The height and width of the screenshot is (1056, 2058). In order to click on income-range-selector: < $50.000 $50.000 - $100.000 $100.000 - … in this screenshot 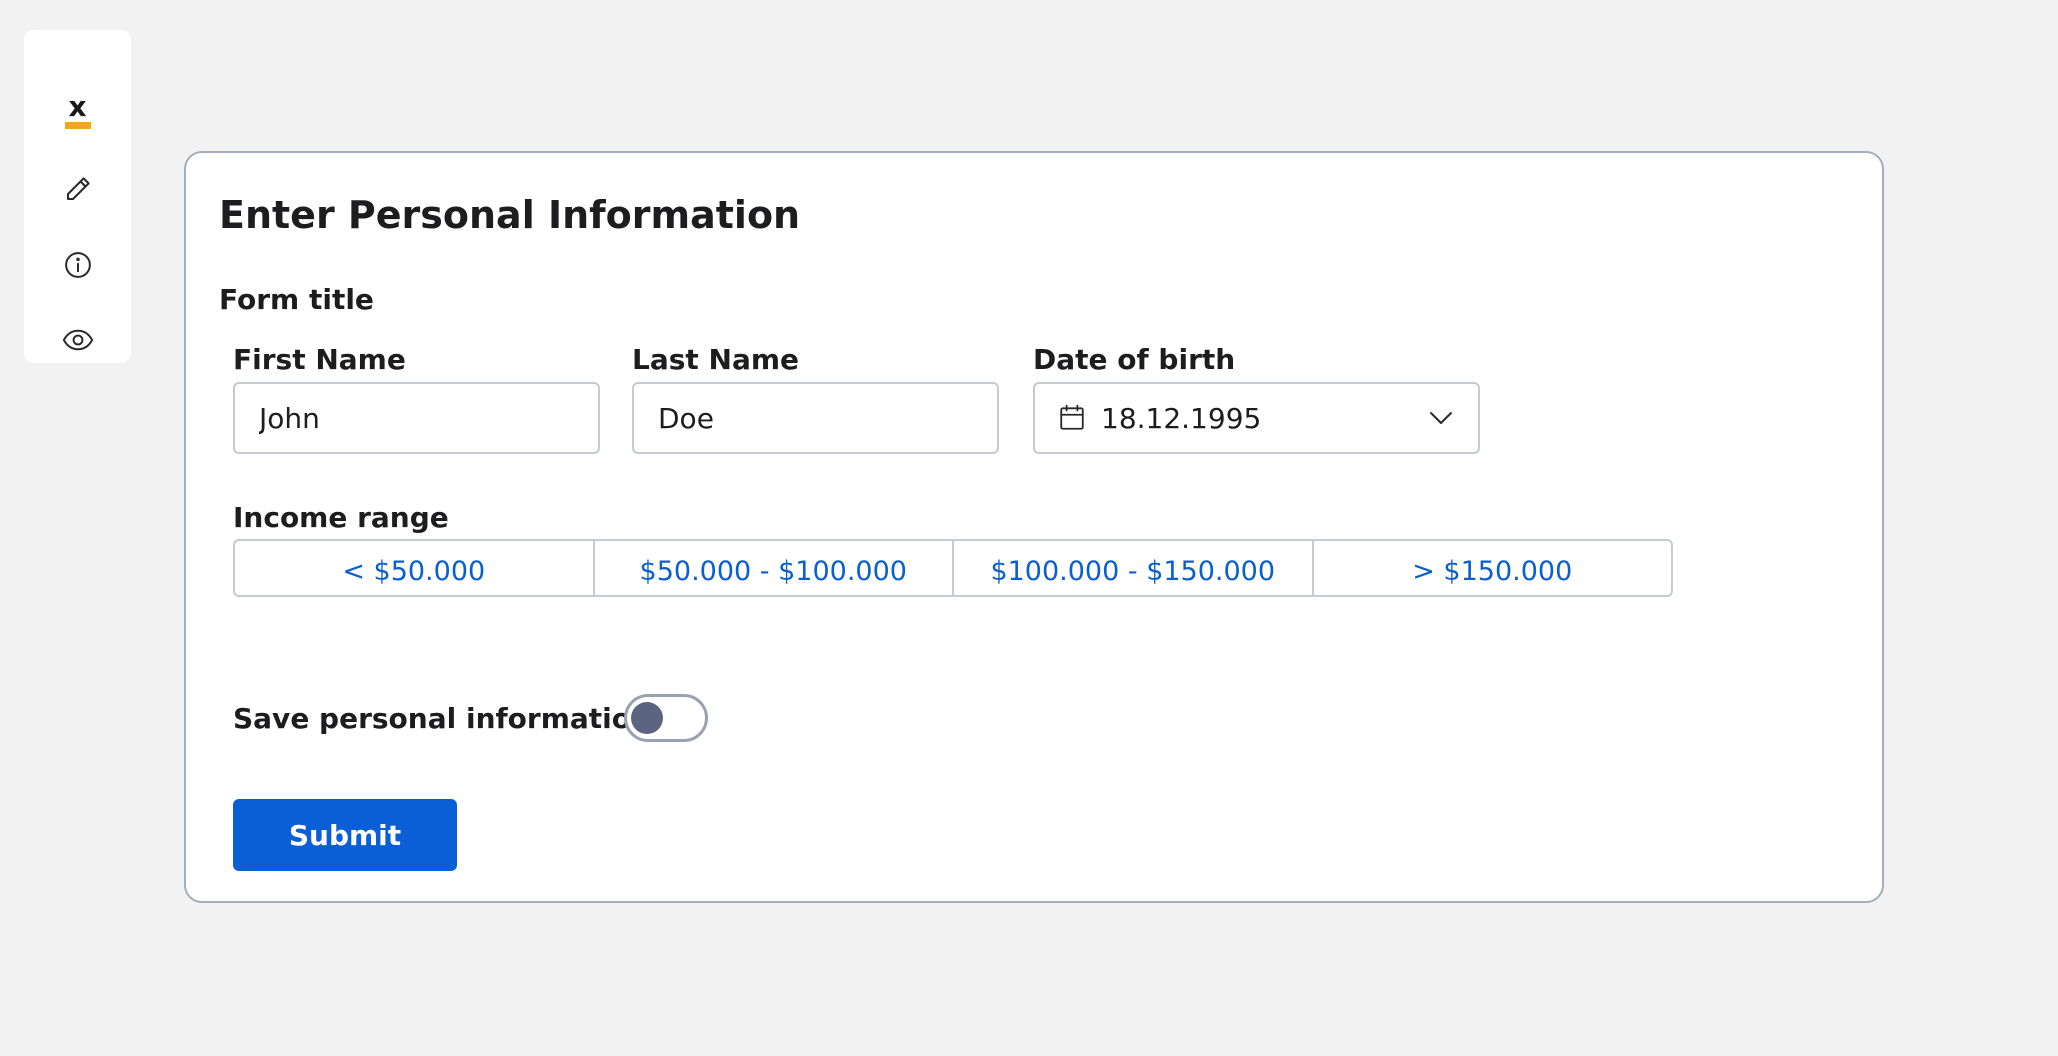, I will do `click(953, 568)`.